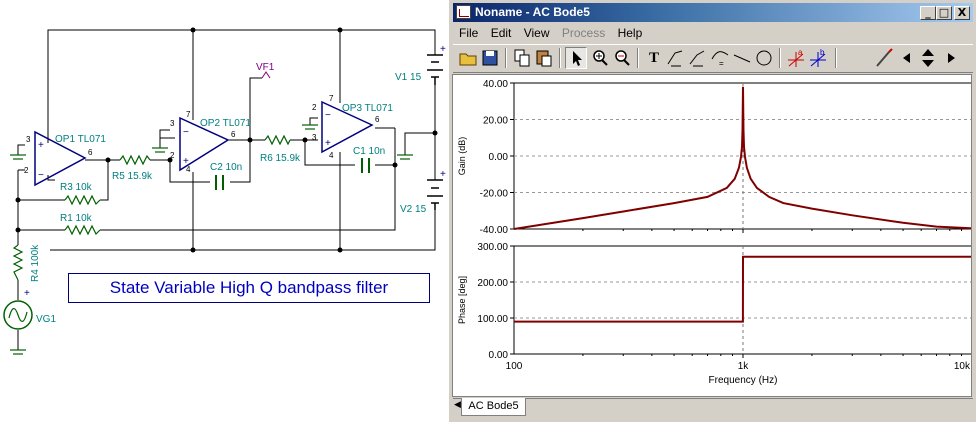  I want to click on r1-label: R1 10k, so click(76, 218).